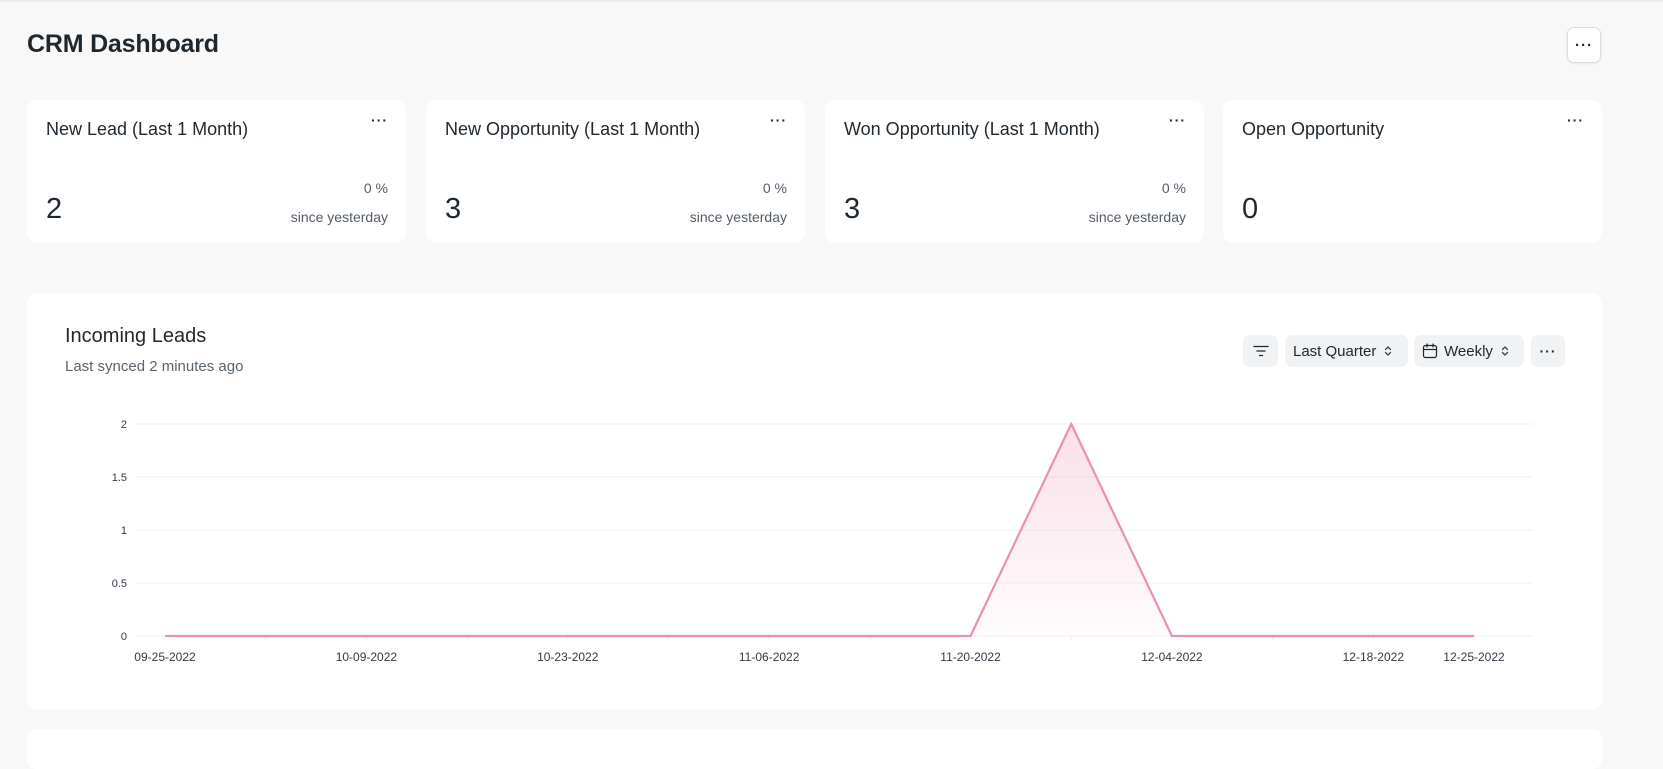  I want to click on x-tick-label: 10-23-2022, so click(568, 657).